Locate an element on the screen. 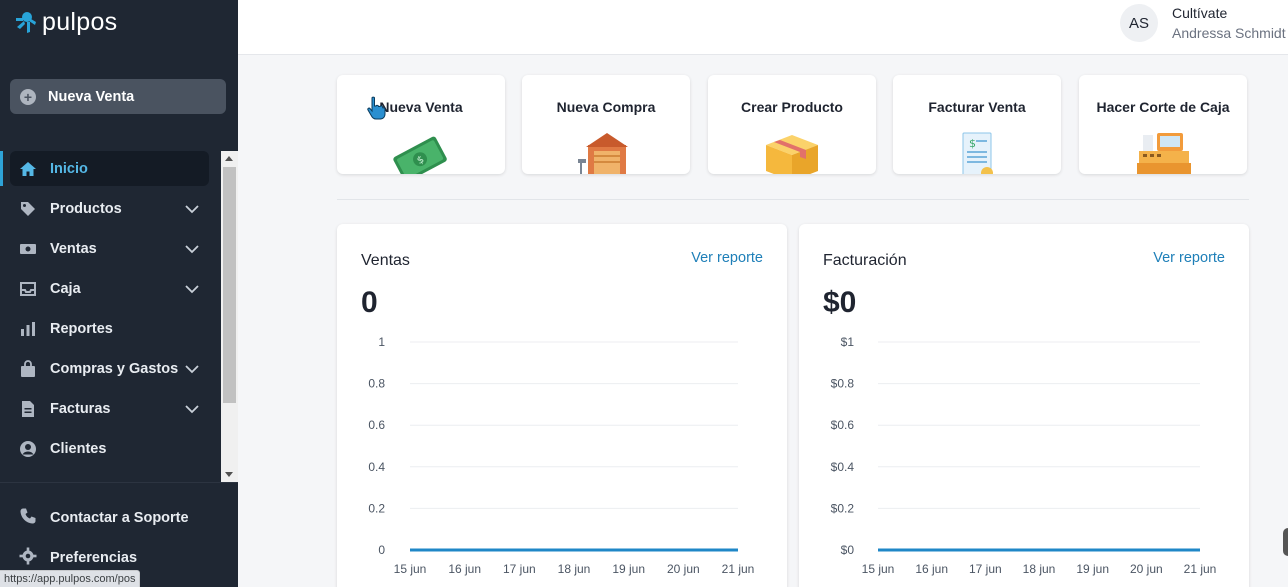 Image resolution: width=1288 pixels, height=587 pixels. y-tick-label: 0.6 is located at coordinates (376, 425).